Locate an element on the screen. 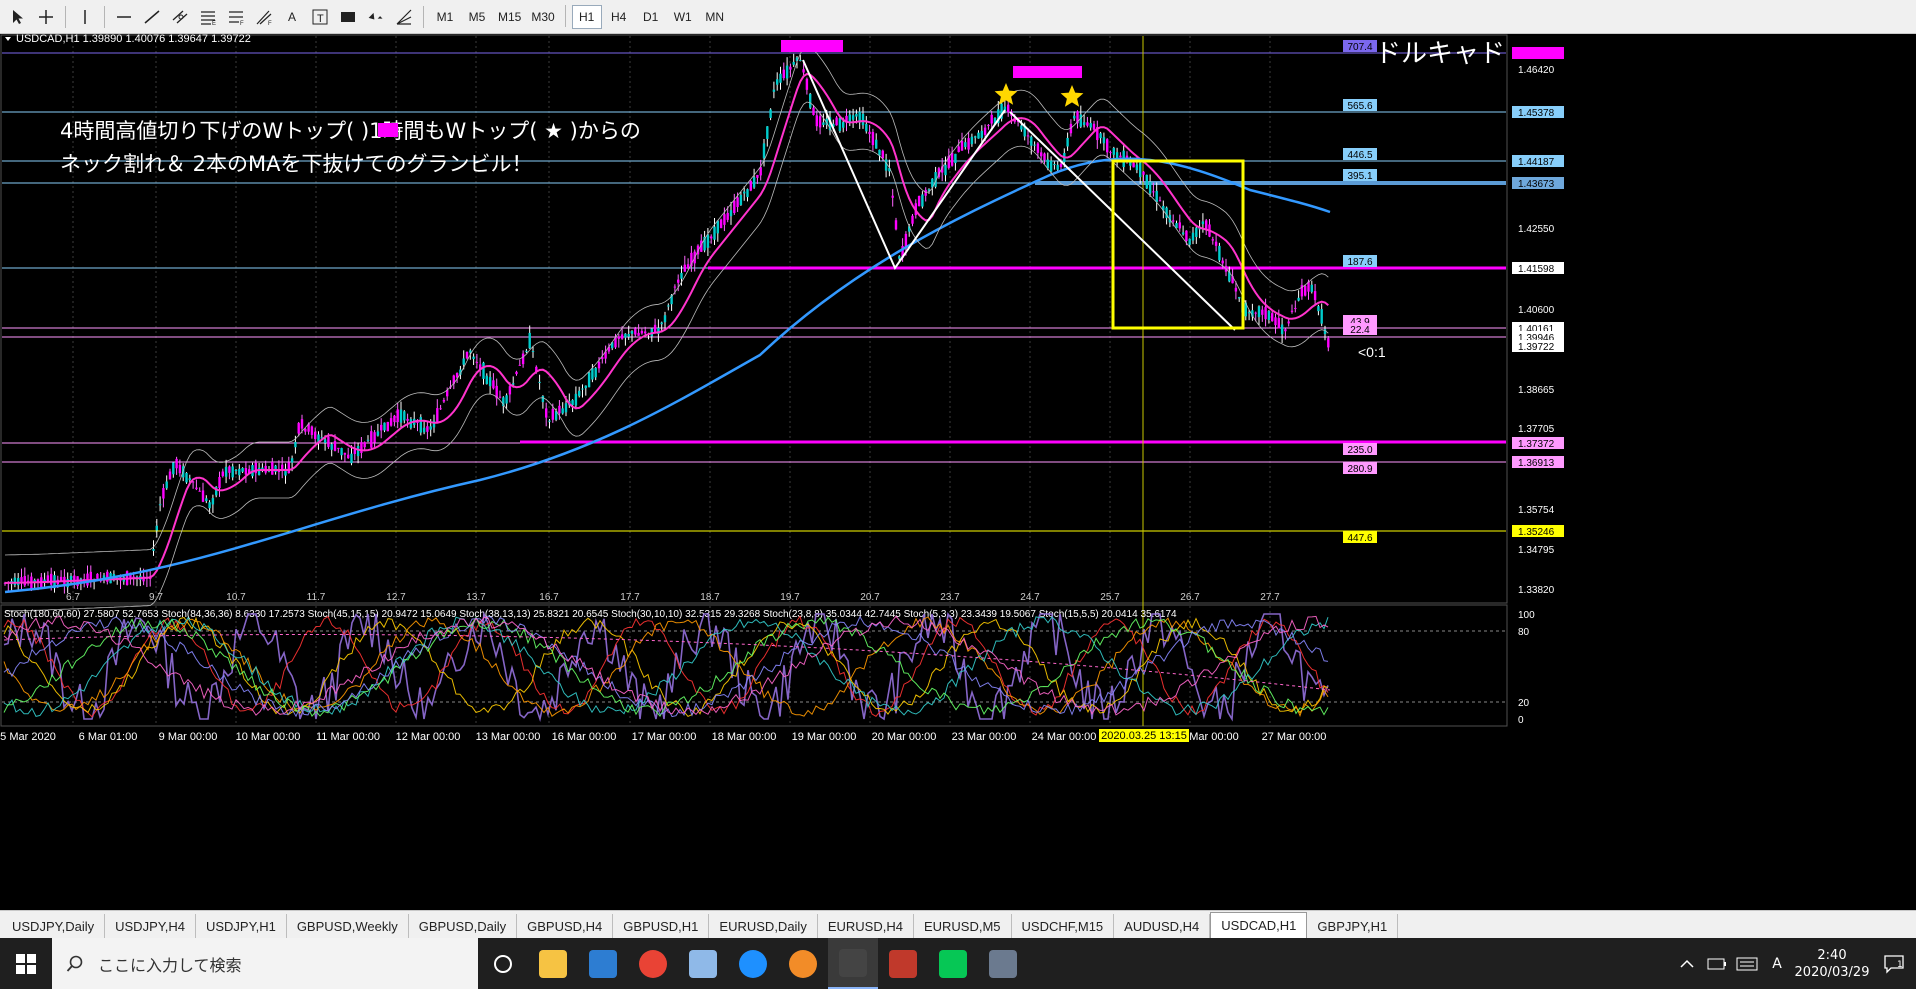  annotation-line-2: ネック割れ＆ 2本のMAを下抜けてのグランビル！ is located at coordinates (296, 164).